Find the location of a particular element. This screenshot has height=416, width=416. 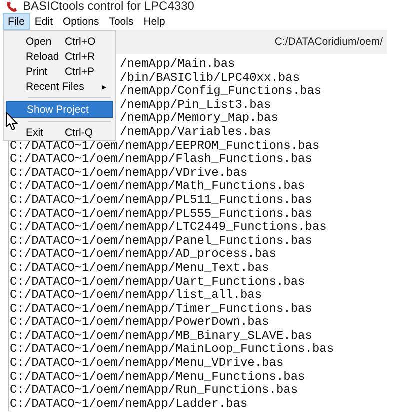

menu-item: Print Ctrl+P is located at coordinates (59, 71).